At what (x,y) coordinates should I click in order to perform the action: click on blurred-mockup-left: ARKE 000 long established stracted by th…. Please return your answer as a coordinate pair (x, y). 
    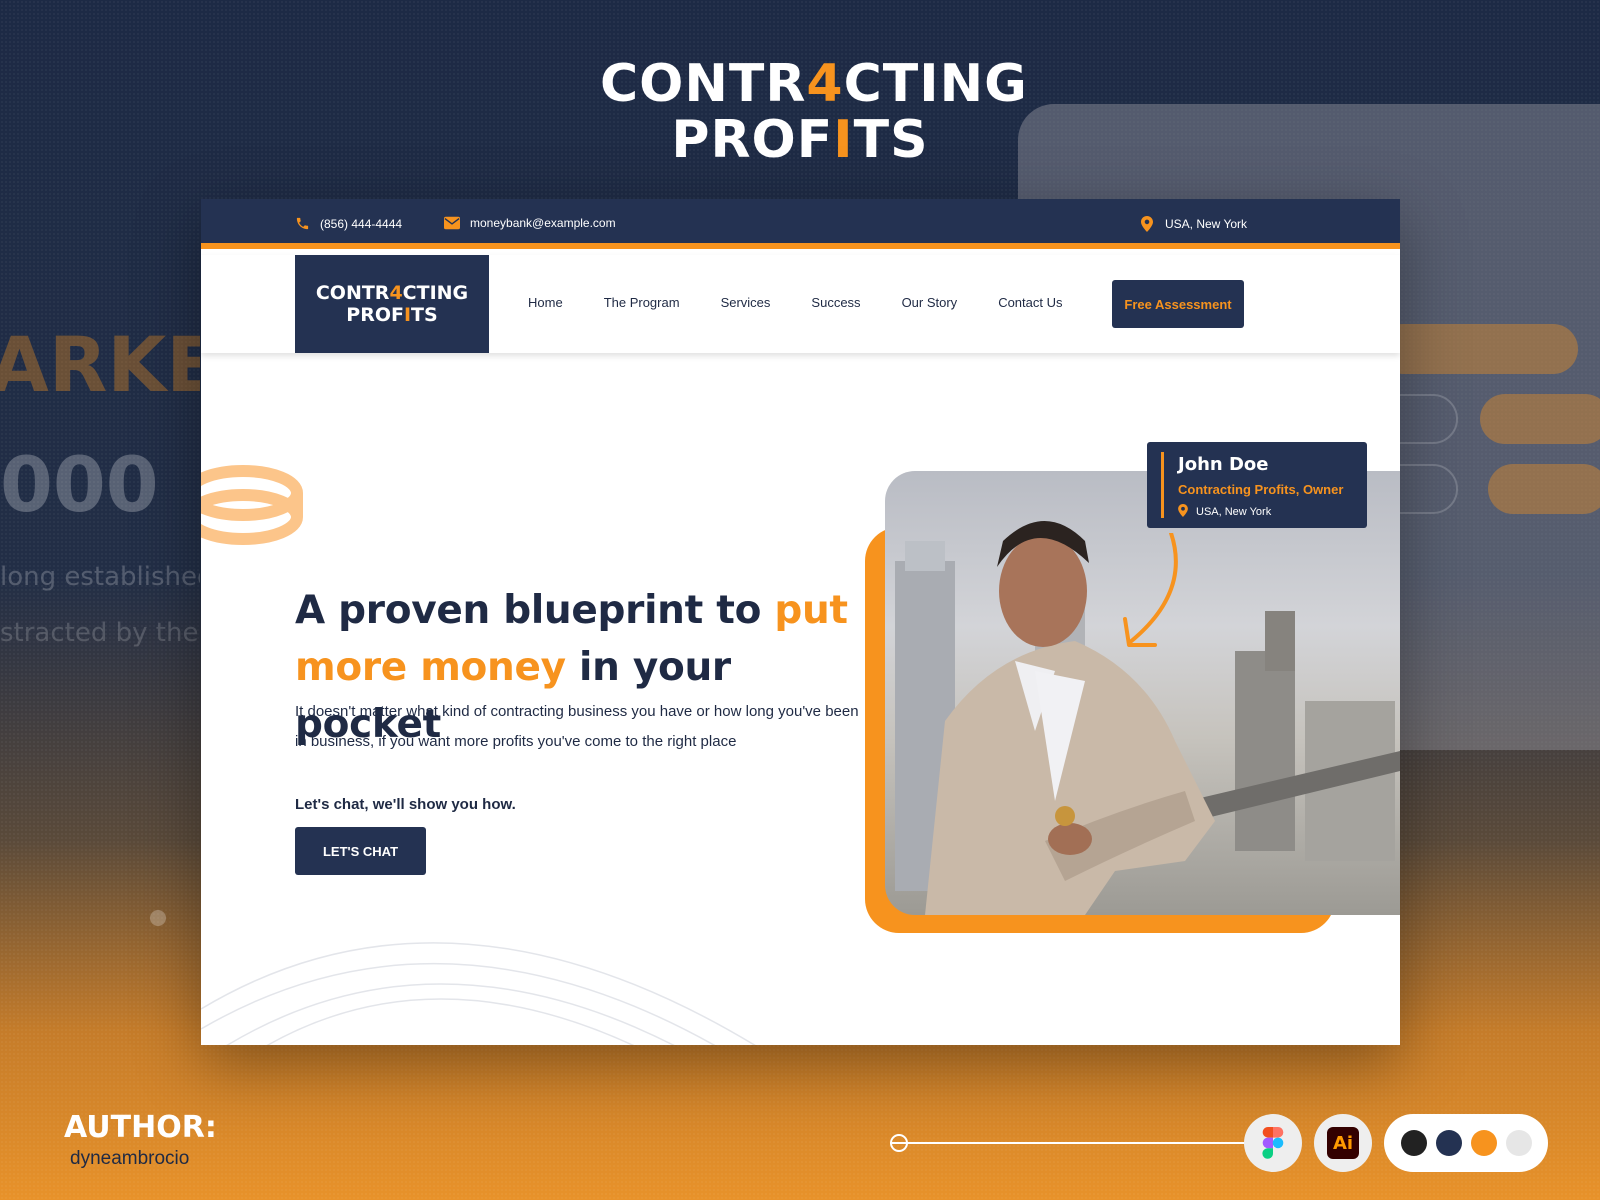
    Looking at the image, I should click on (100, 484).